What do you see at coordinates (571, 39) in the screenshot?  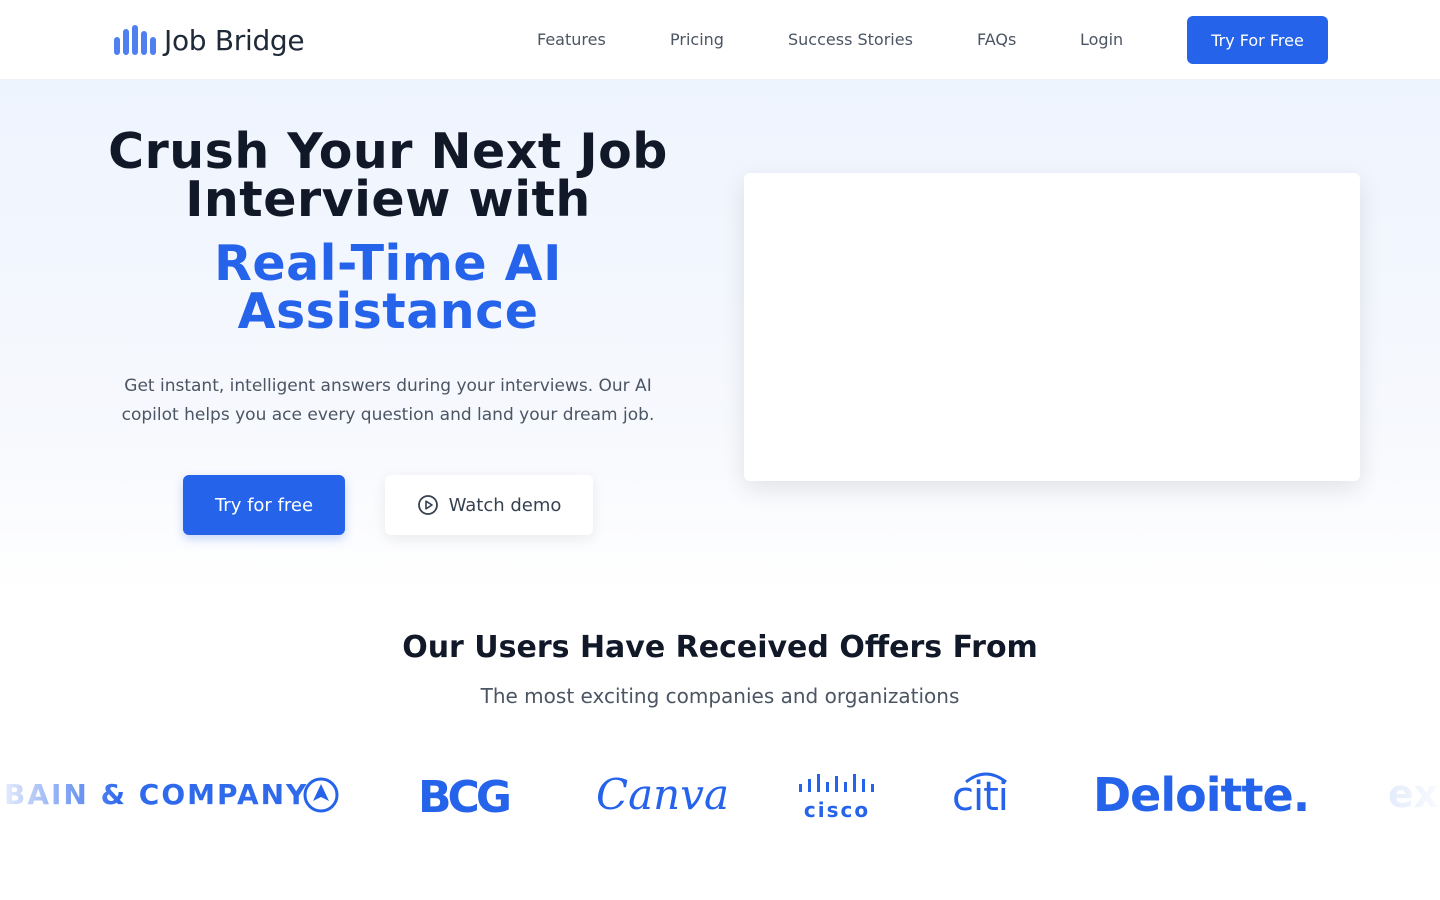 I see `nav-features: Features` at bounding box center [571, 39].